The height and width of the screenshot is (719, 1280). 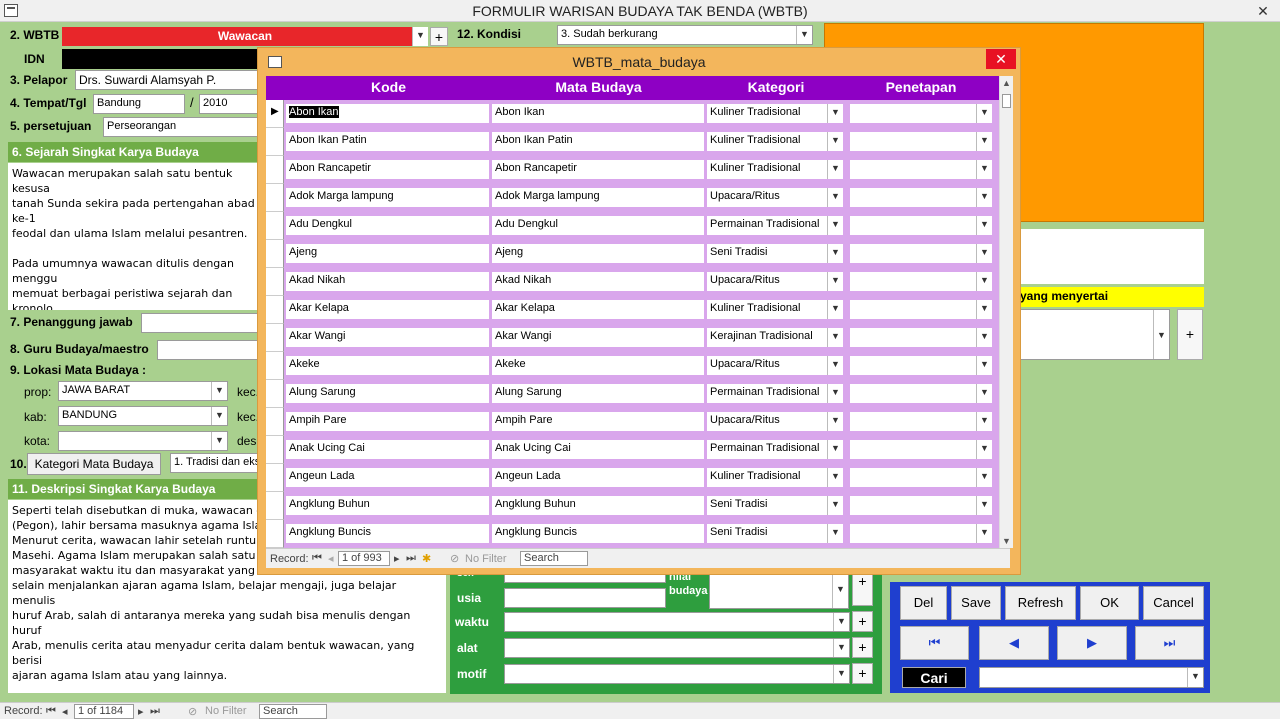 I want to click on table-row: Ampih Pare Ampih Pare Upacara/Ritus ▼ ▼, so click(x=632, y=422).